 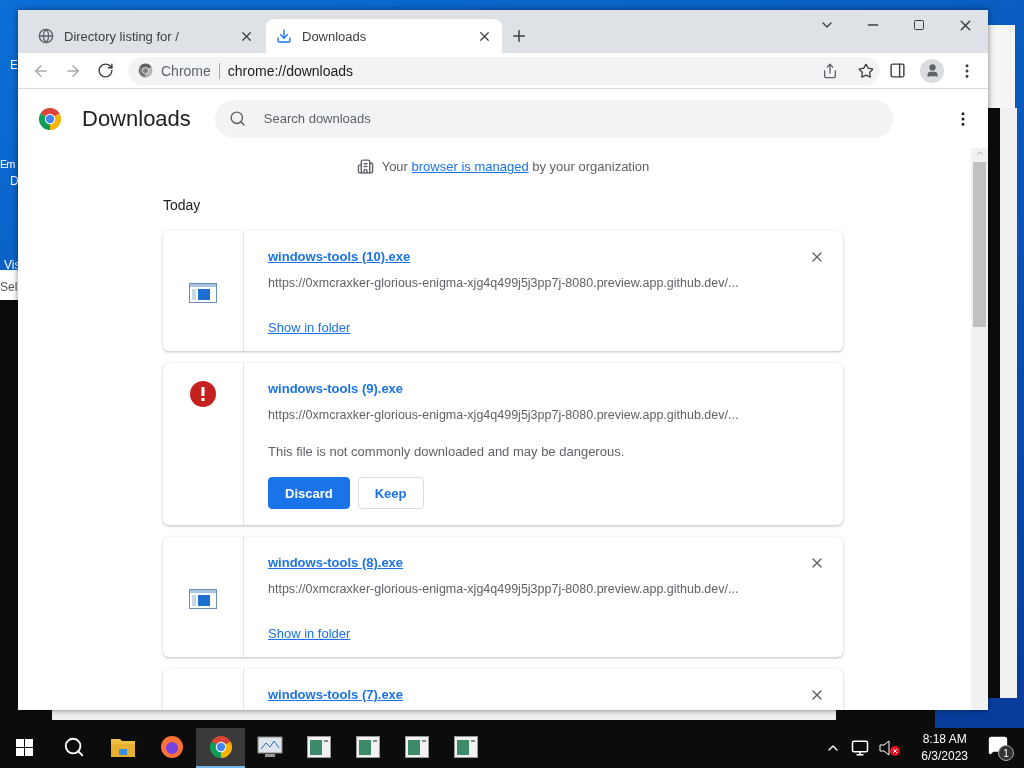 What do you see at coordinates (830, 70) in the screenshot?
I see `share-icon` at bounding box center [830, 70].